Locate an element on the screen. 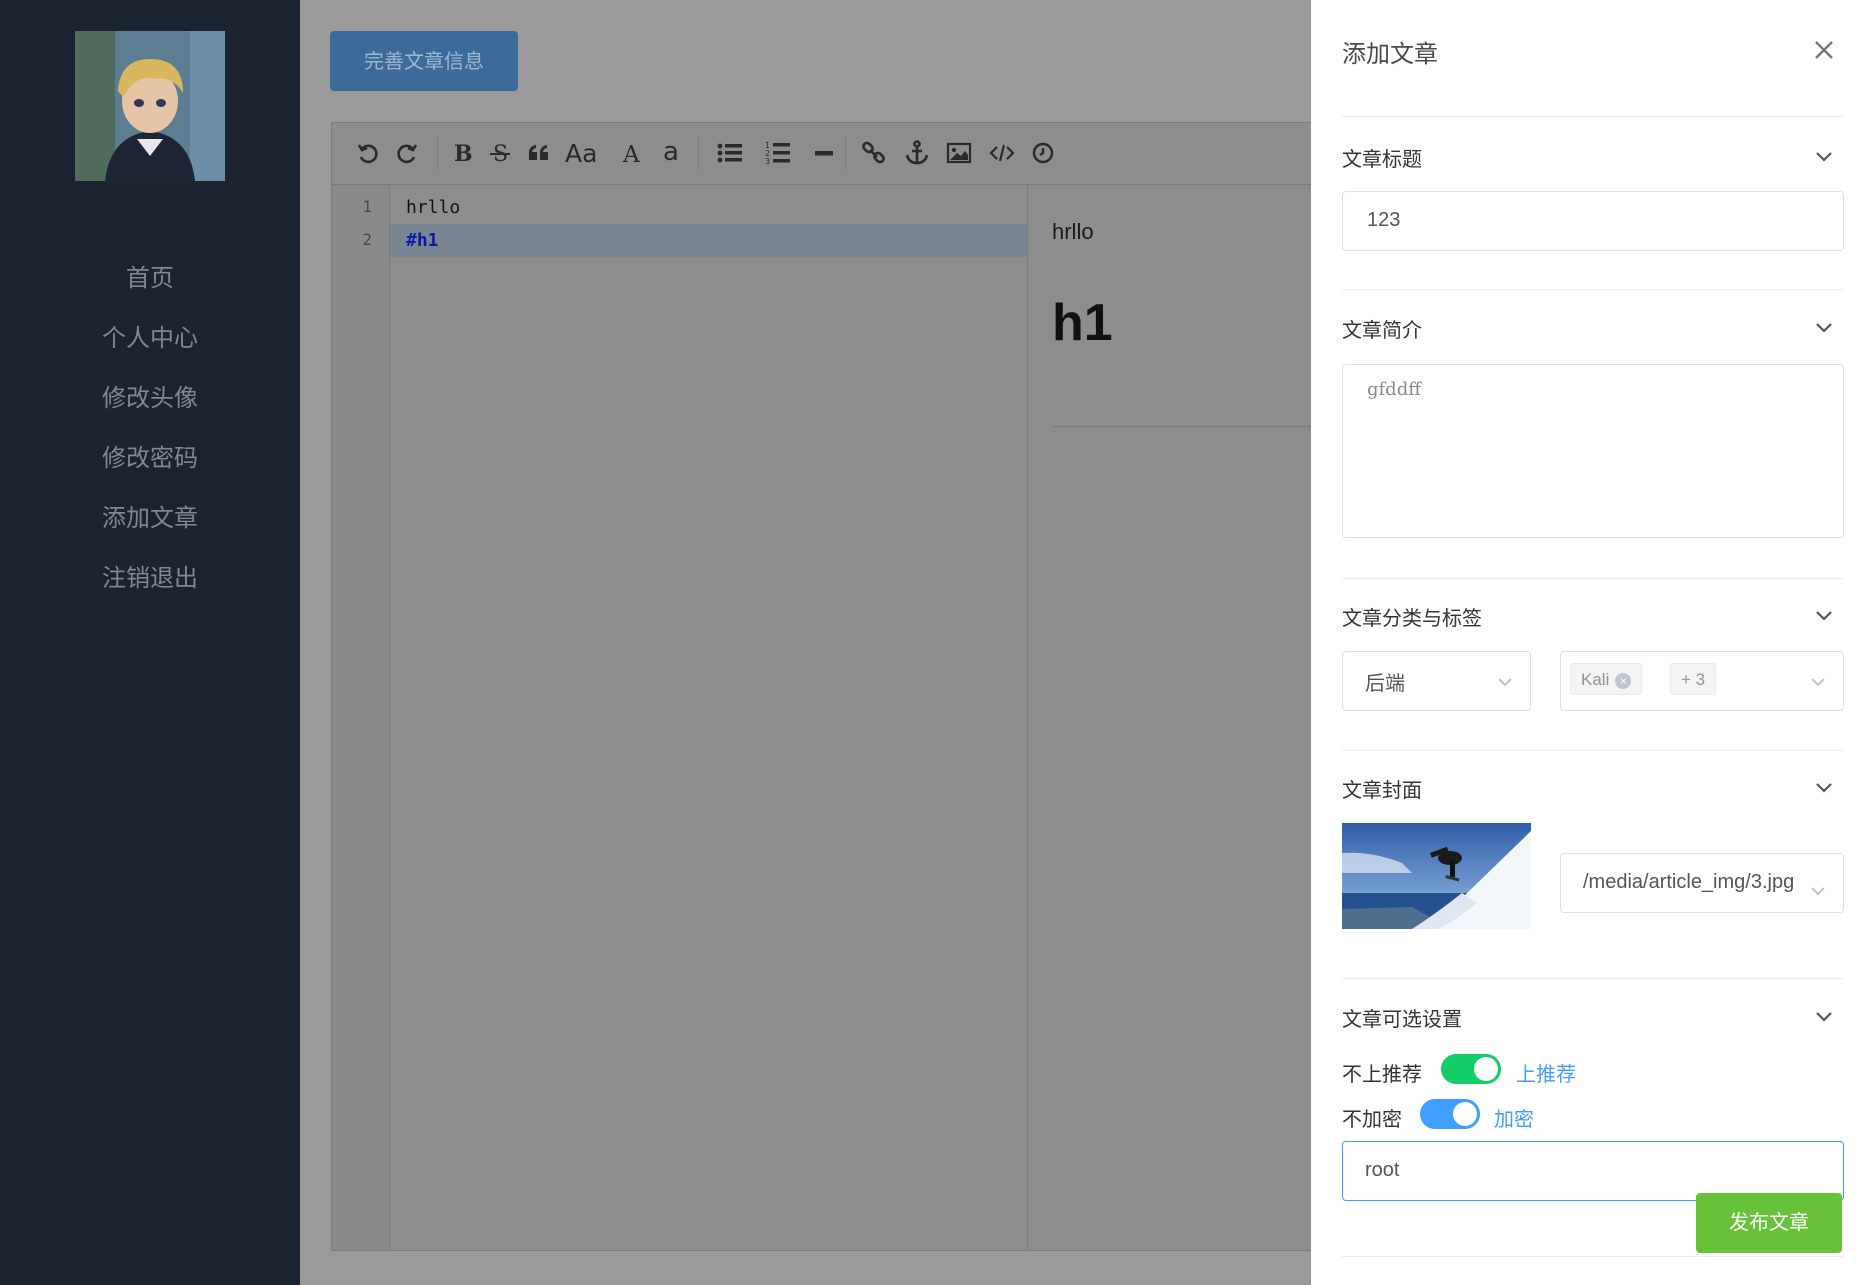 This screenshot has width=1874, height=1285. line-number-gutter: 1 2 is located at coordinates (361, 717).